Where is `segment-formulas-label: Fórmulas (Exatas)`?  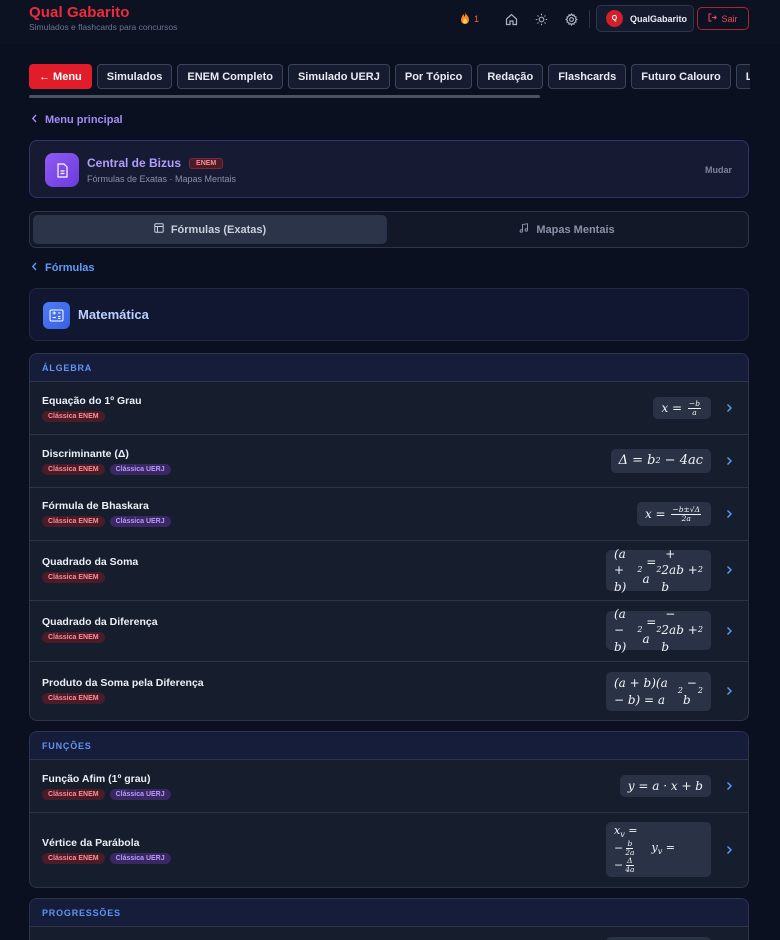 segment-formulas-label: Fórmulas (Exatas) is located at coordinates (218, 229).